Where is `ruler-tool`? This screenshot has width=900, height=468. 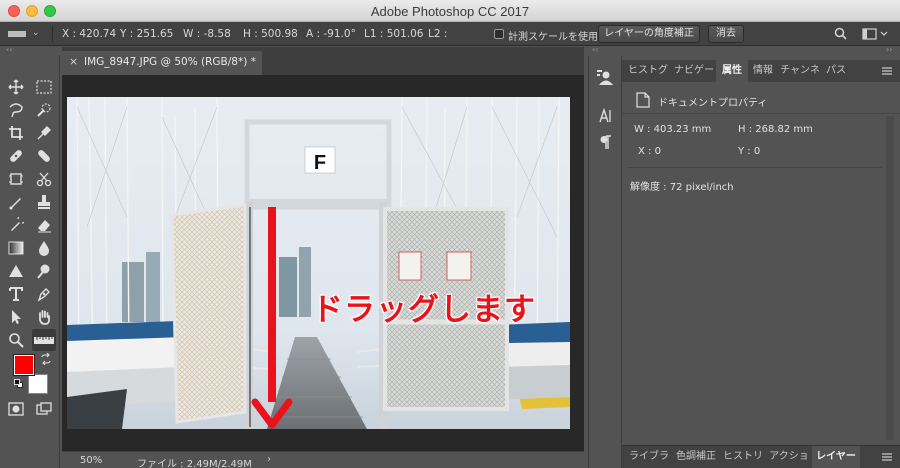
ruler-tool is located at coordinates (44, 340).